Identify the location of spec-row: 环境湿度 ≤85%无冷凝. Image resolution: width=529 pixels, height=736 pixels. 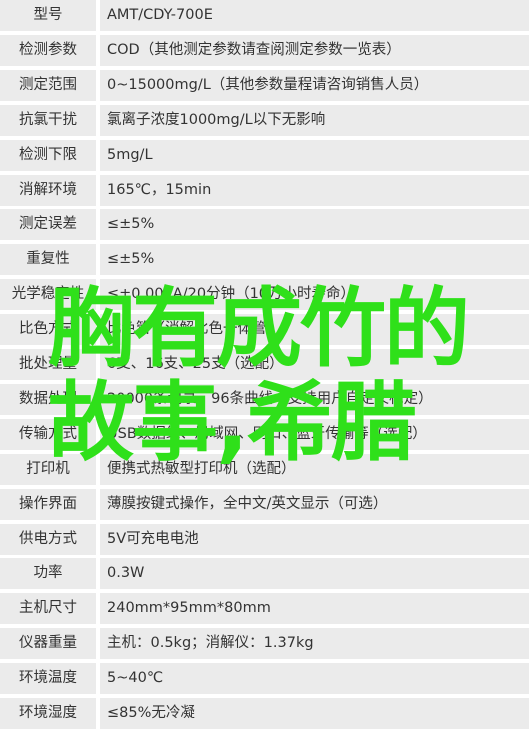
(264, 713).